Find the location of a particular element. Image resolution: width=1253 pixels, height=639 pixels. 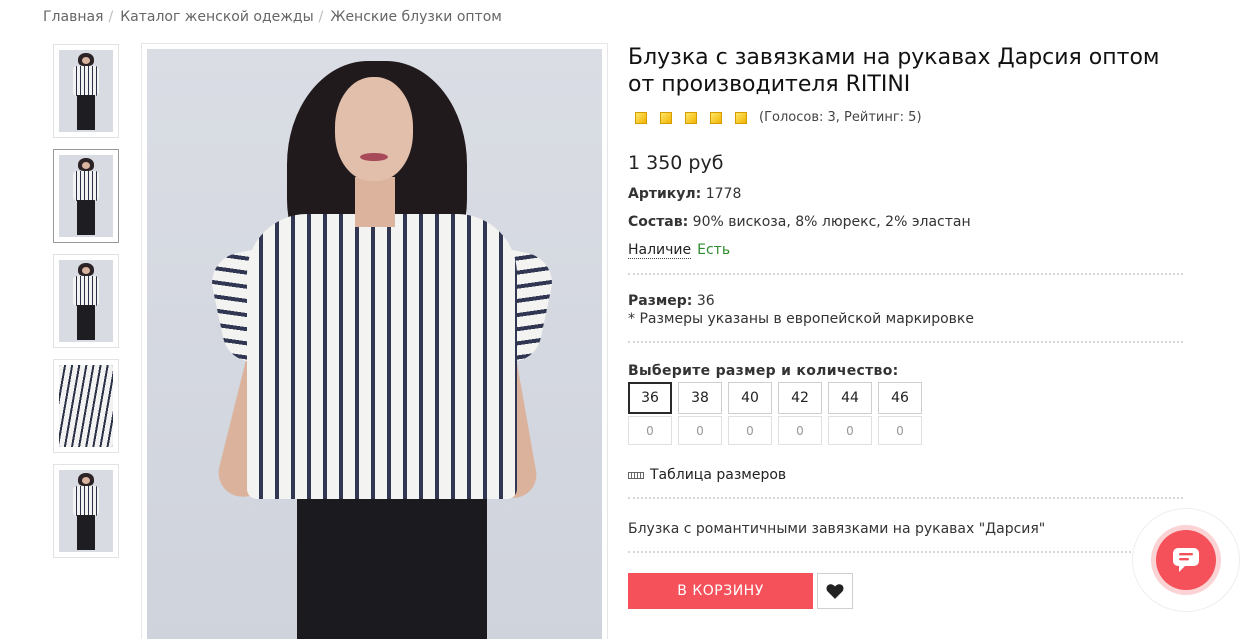

favorite-button is located at coordinates (835, 591).